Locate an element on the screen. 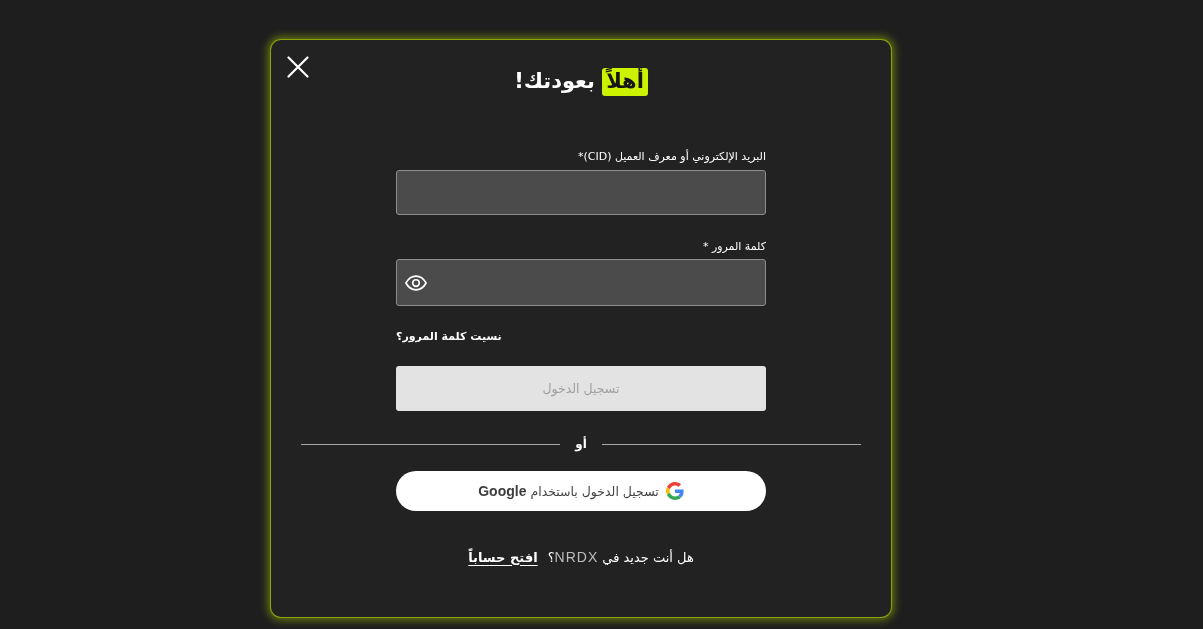  field-label: البريد الإلكتروني أو معرف العميل (CID)* is located at coordinates (671, 157).